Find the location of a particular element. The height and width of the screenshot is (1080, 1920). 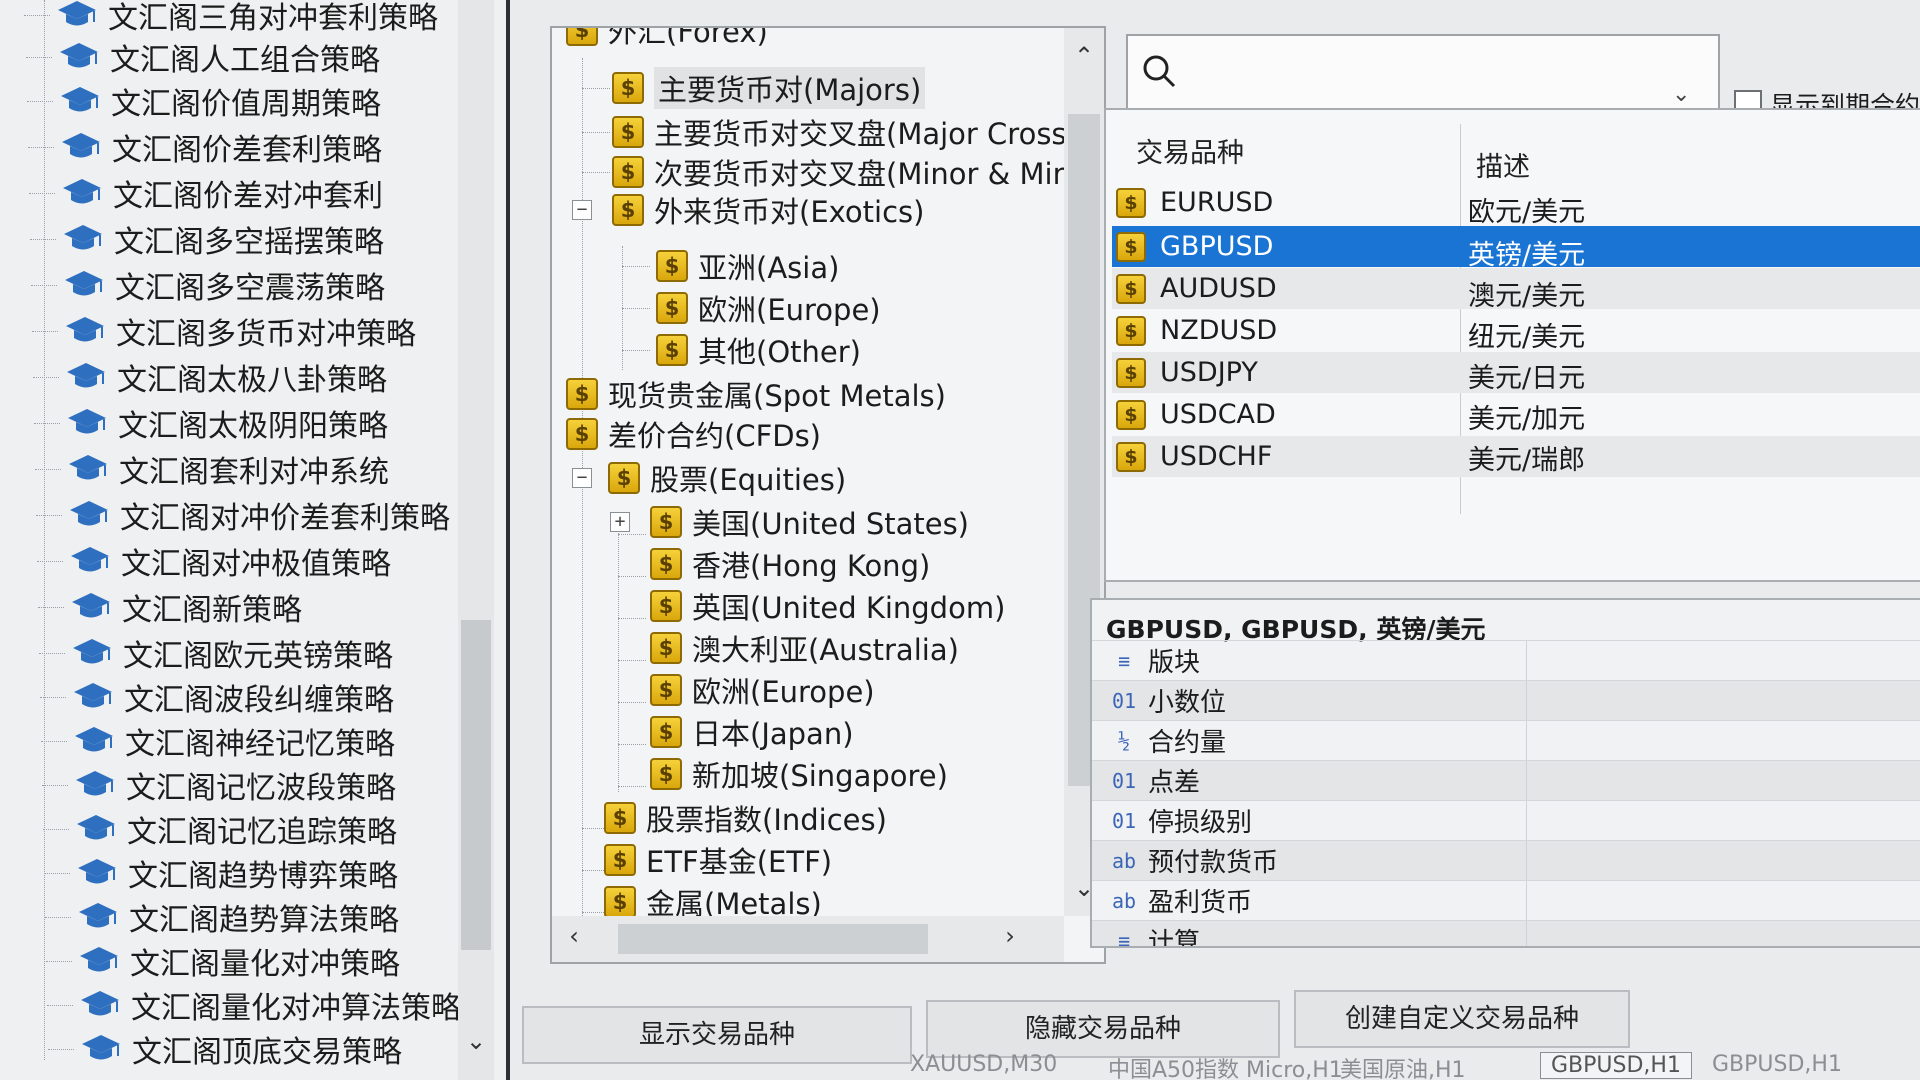

strategy-label: 文汇阁多货币对冲策略 is located at coordinates (266, 334).